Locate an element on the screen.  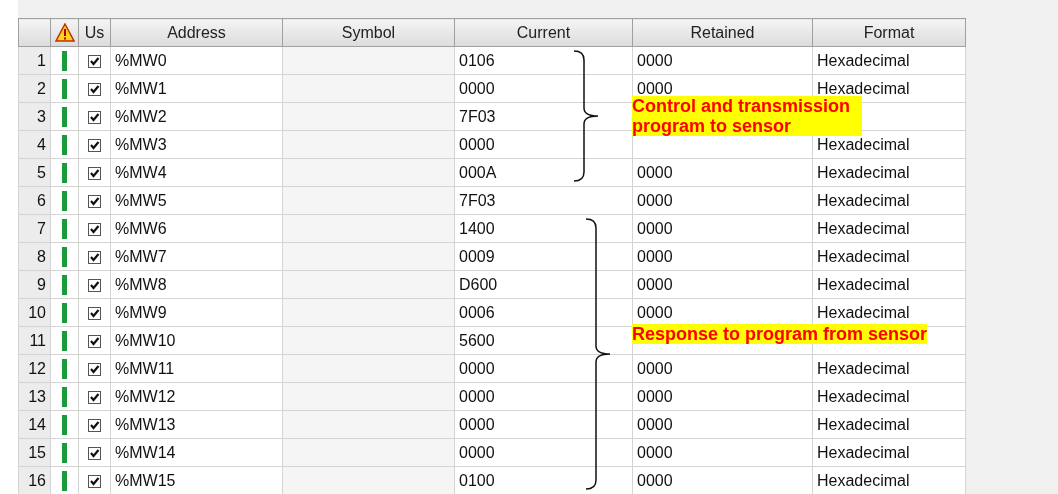
row-number: 2 is located at coordinates (34, 88).